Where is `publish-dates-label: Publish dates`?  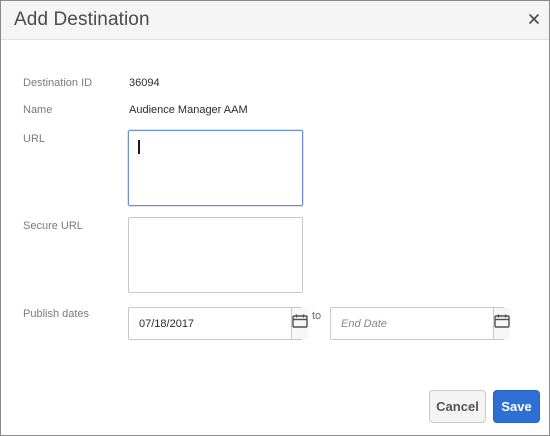 publish-dates-label: Publish dates is located at coordinates (56, 314).